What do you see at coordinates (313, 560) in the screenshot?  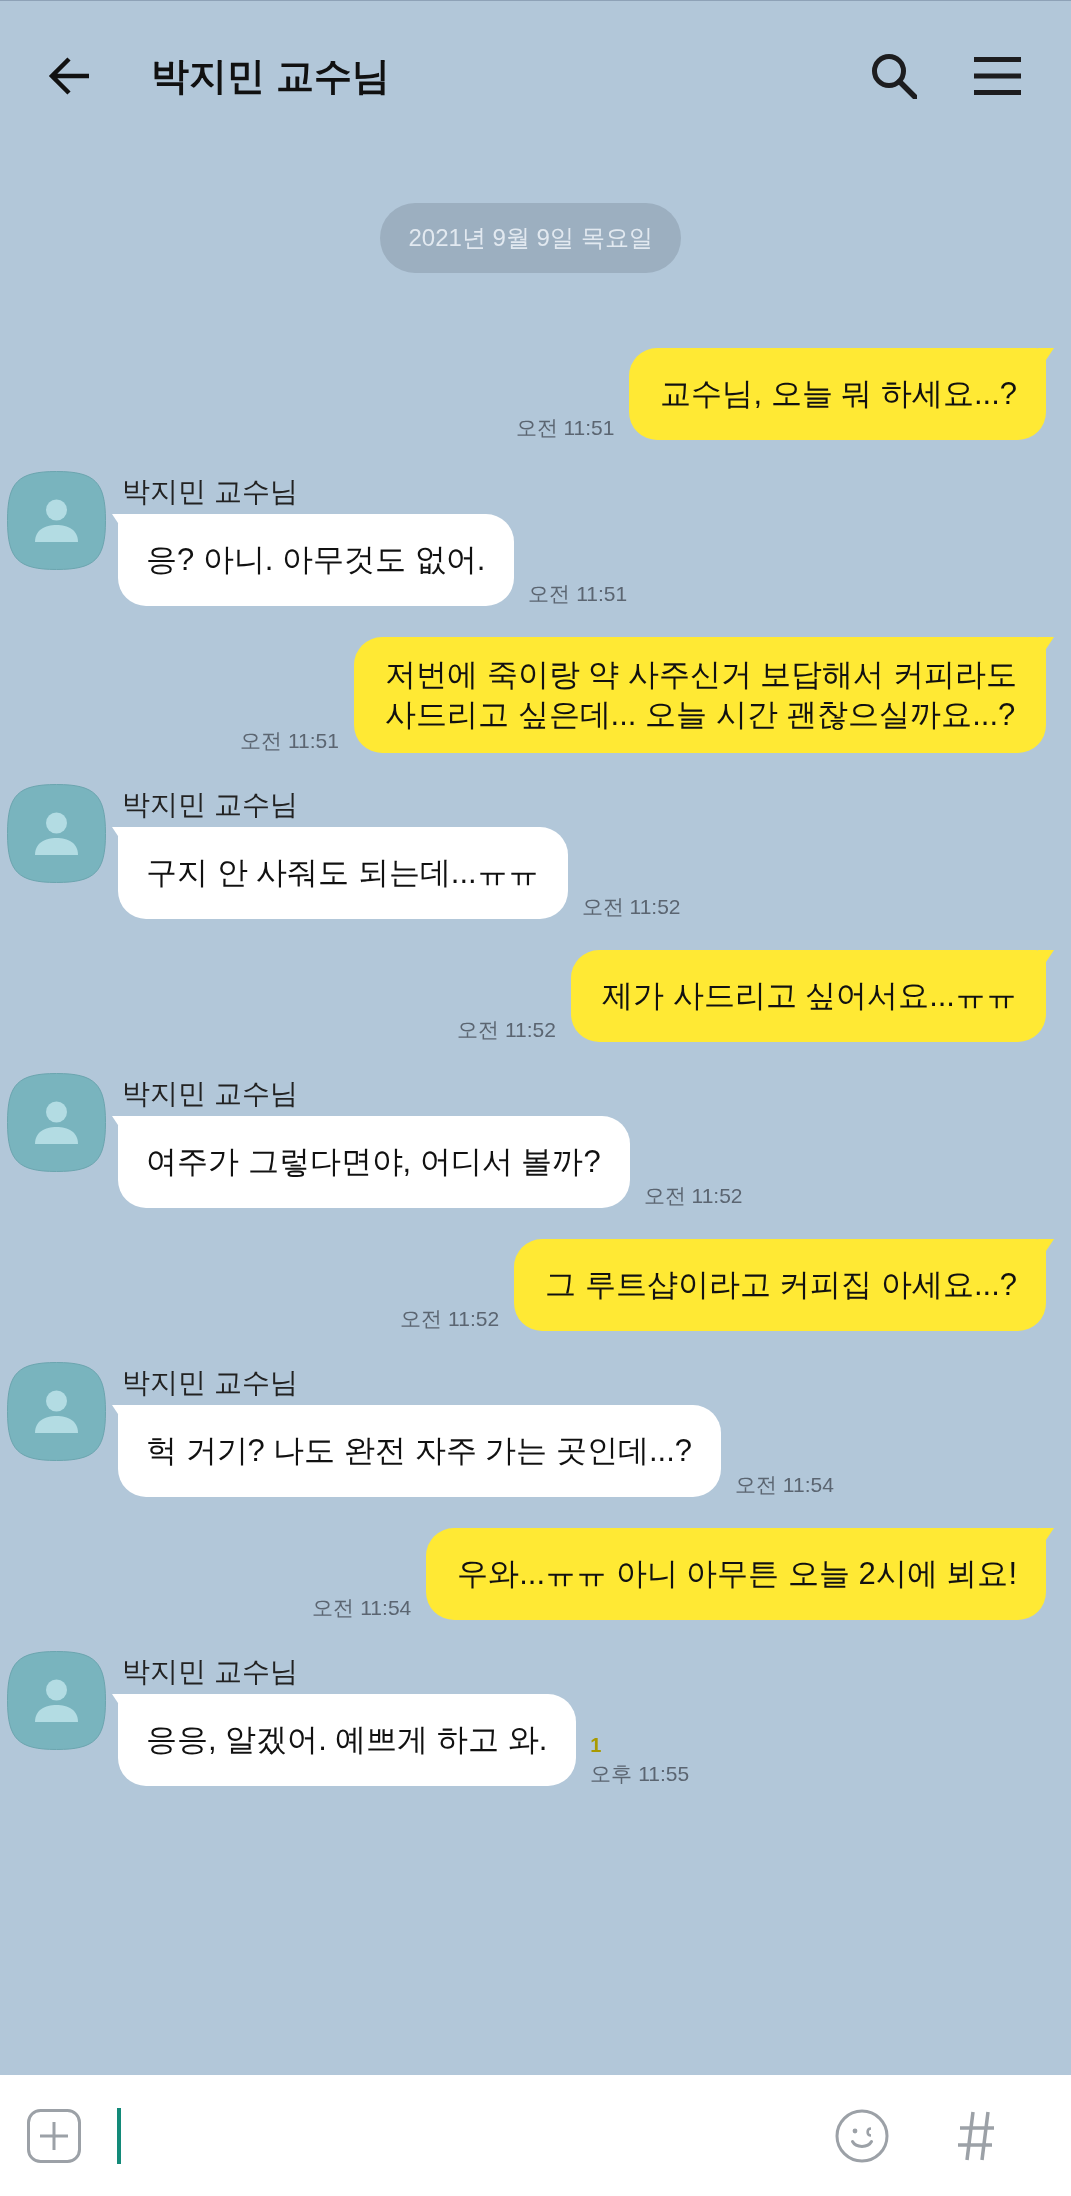 I see `message-bubble: 응? 아니. 아무것도 없어.` at bounding box center [313, 560].